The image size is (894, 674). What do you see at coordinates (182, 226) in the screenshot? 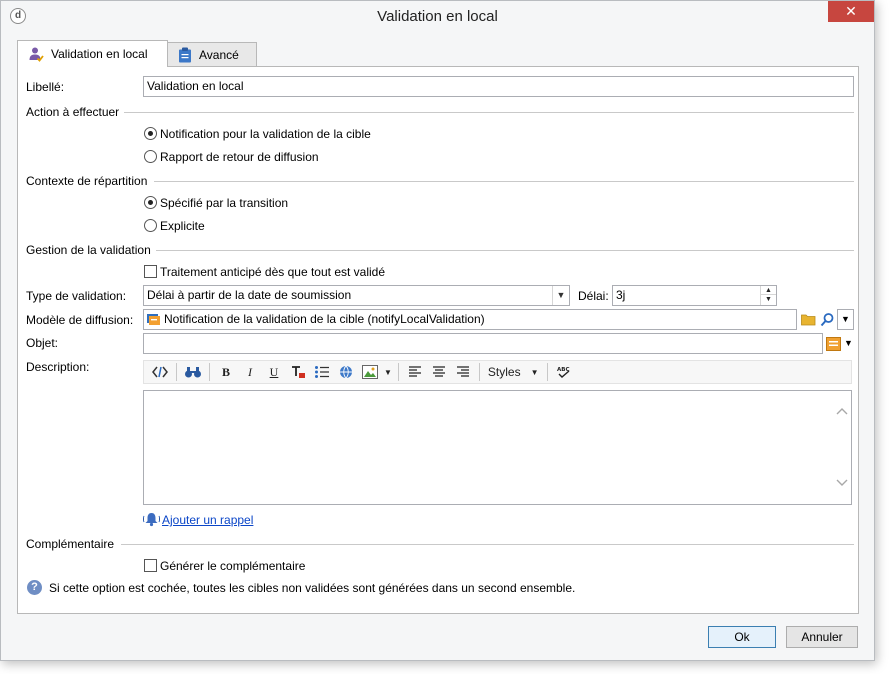
I see `radio-explicite-label: Explicite` at bounding box center [182, 226].